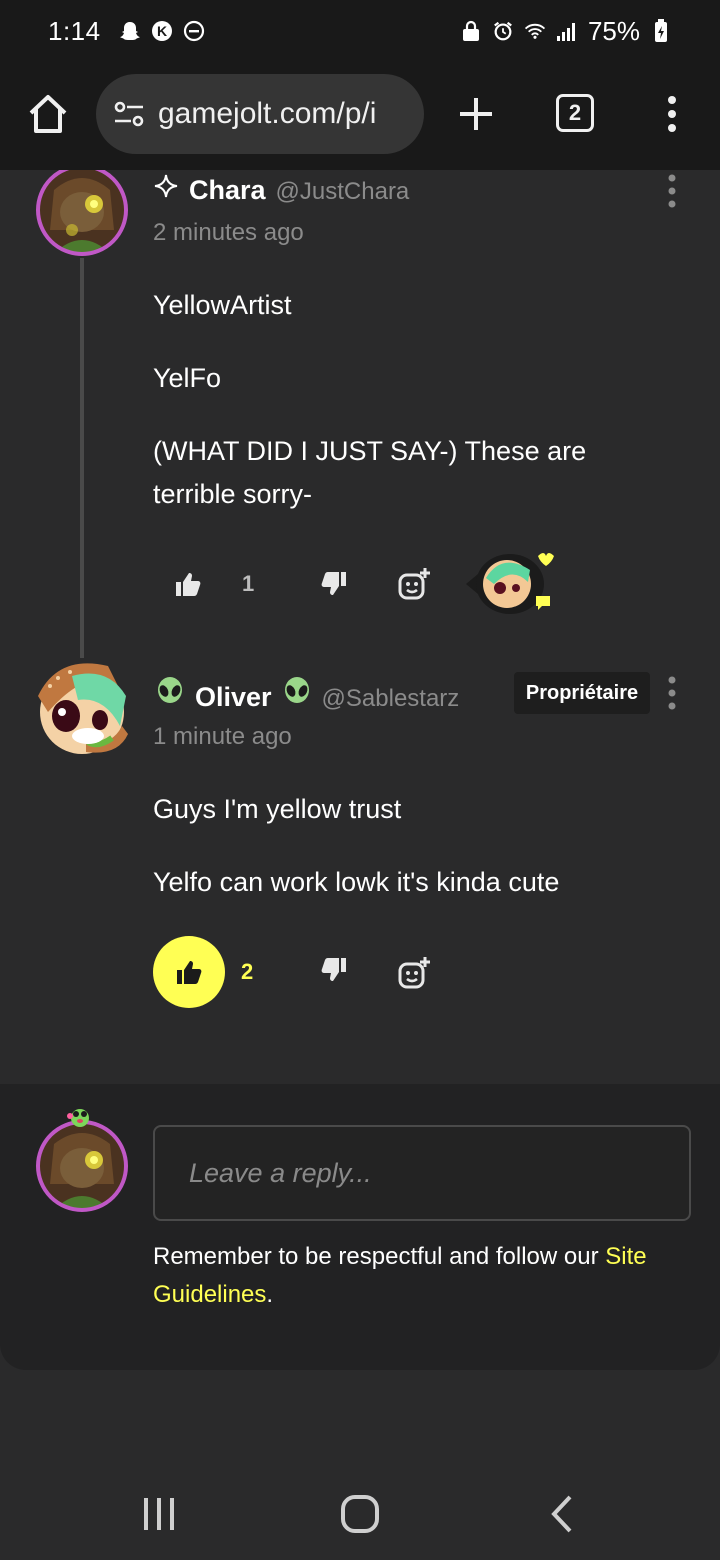  Describe the element at coordinates (166, 188) in the screenshot. I see `sparkle-icon` at that location.